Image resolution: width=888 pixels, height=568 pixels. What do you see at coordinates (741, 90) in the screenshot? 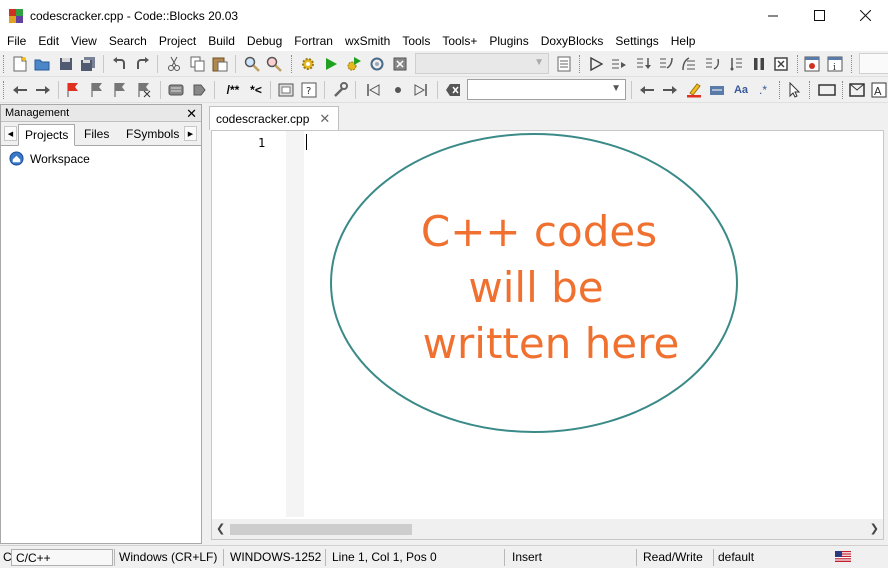
I see `match-case-icon: Aa` at bounding box center [741, 90].